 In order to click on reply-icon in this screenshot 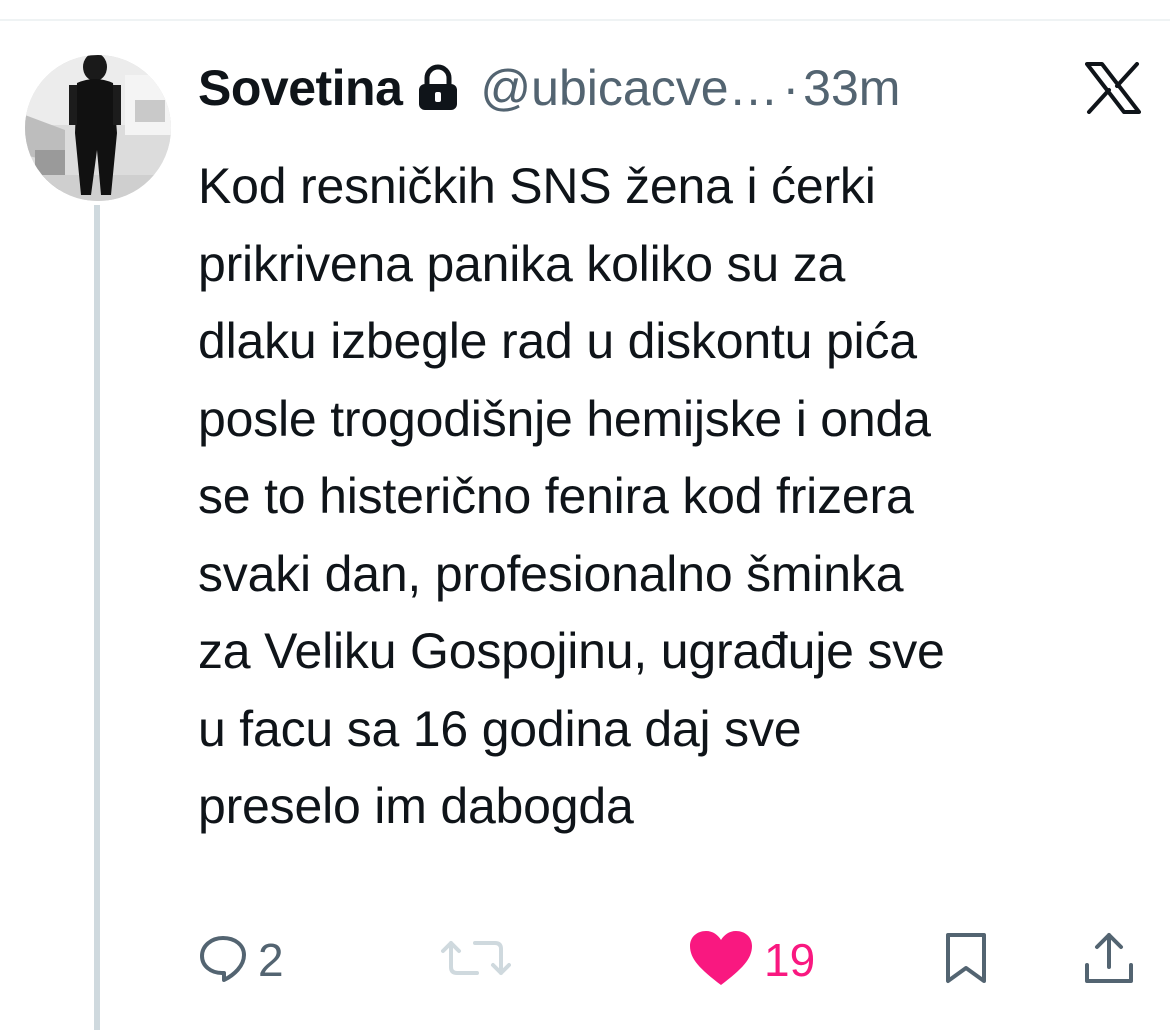, I will do `click(223, 960)`.